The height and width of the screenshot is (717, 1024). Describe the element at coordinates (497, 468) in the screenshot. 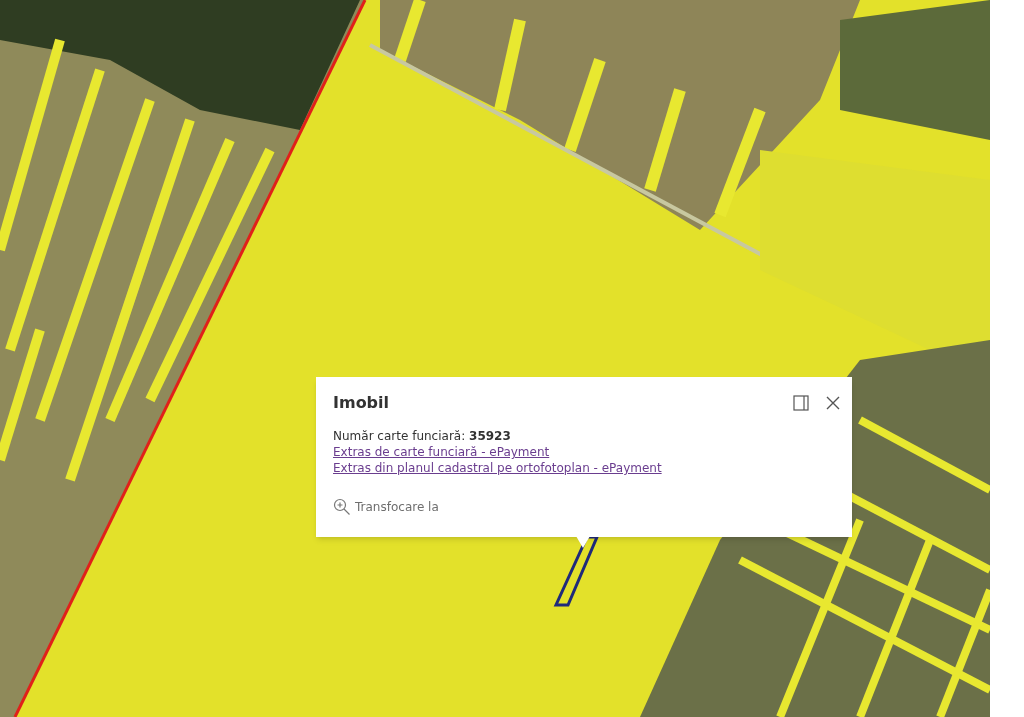

I see `epayment-link: Extras din planul cadastral pe ortofotoplan - ePayment` at that location.